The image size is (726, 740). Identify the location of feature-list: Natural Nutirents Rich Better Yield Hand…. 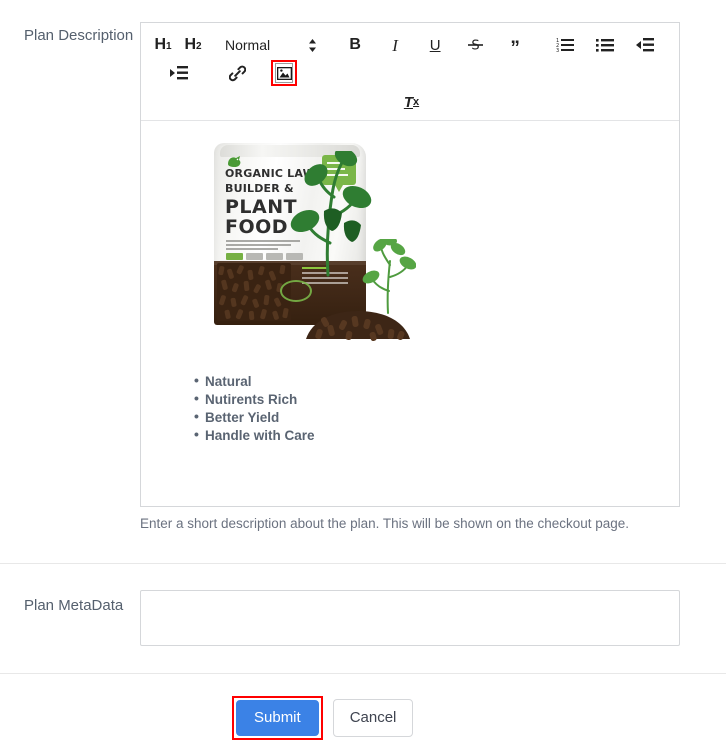
(416, 408).